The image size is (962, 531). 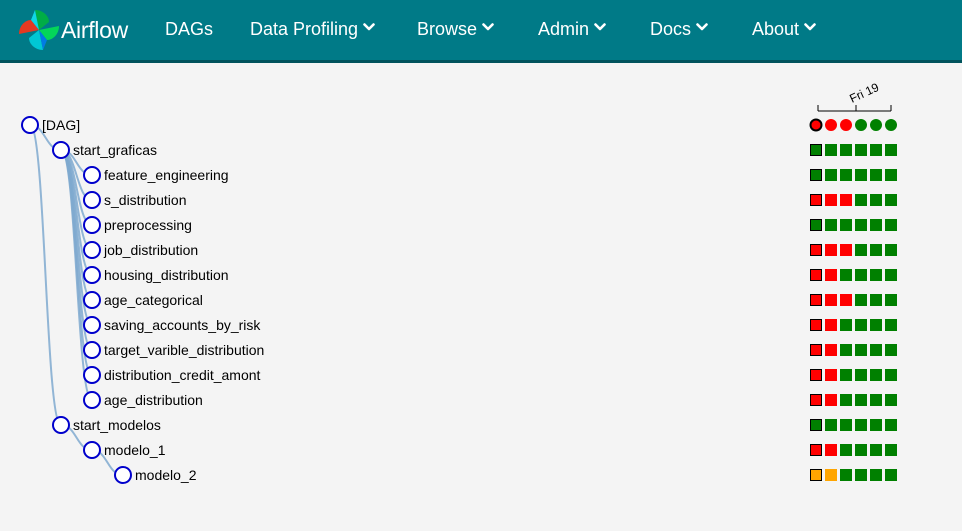 I want to click on task-label-age-categorical: age_categorical, so click(x=153, y=300).